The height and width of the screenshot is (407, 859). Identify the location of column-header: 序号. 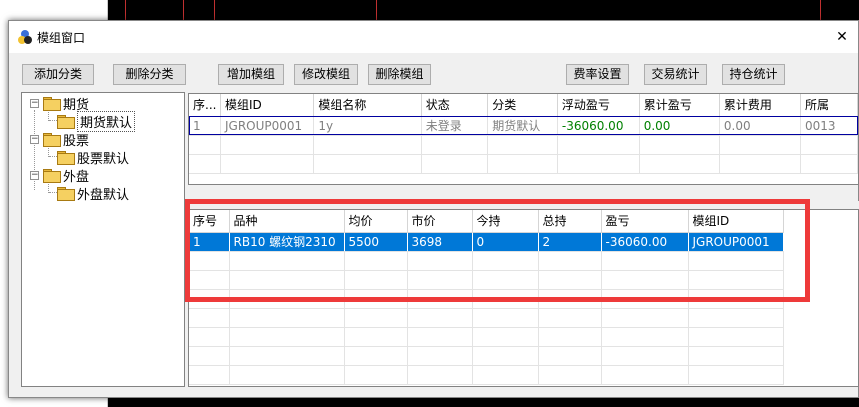
(209, 221).